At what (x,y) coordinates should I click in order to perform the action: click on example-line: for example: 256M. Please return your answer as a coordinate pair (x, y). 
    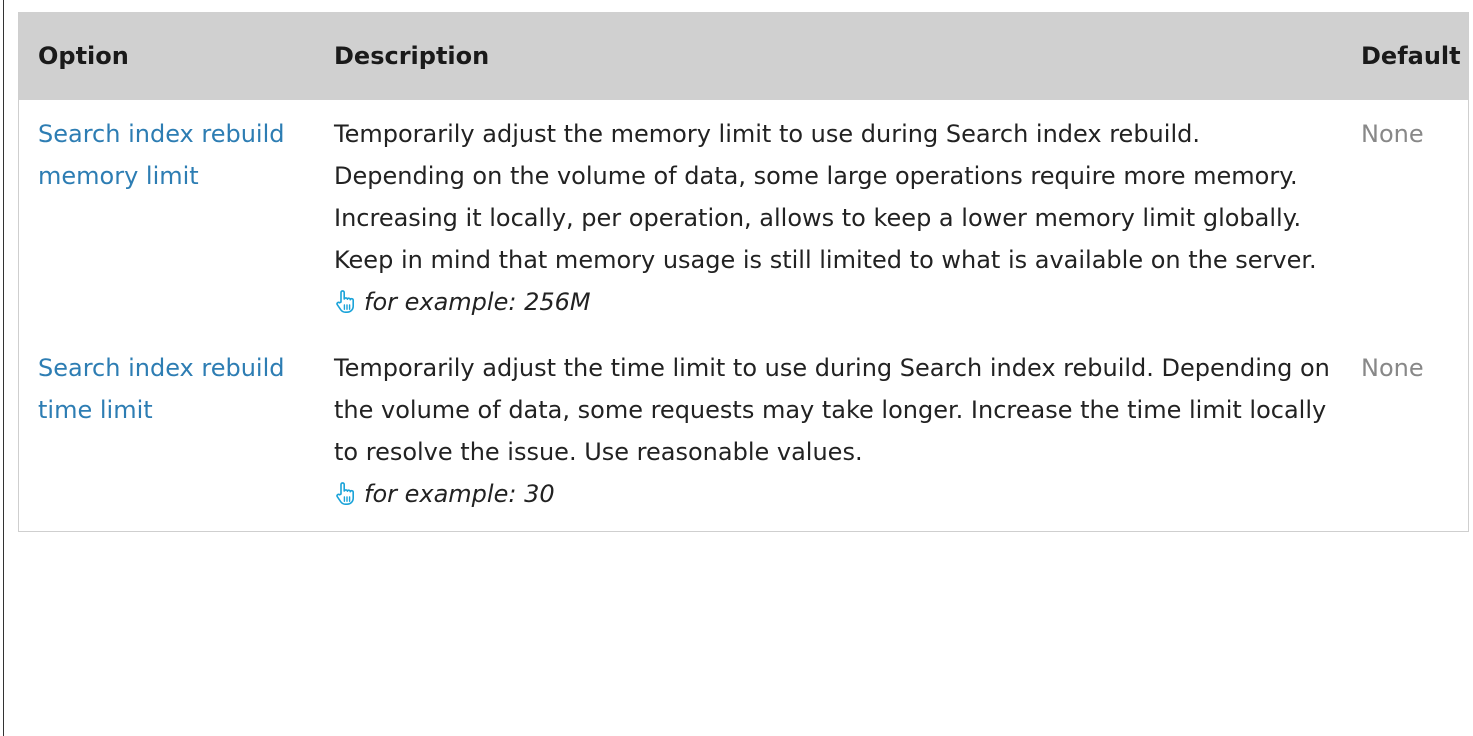
    Looking at the image, I should click on (836, 302).